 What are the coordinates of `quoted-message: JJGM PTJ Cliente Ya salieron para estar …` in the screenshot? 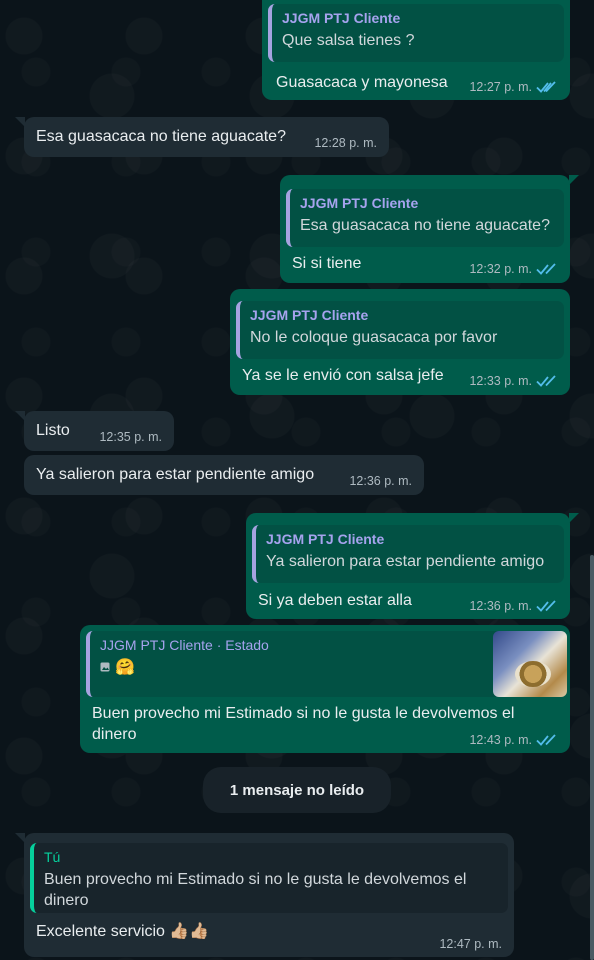 It's located at (408, 554).